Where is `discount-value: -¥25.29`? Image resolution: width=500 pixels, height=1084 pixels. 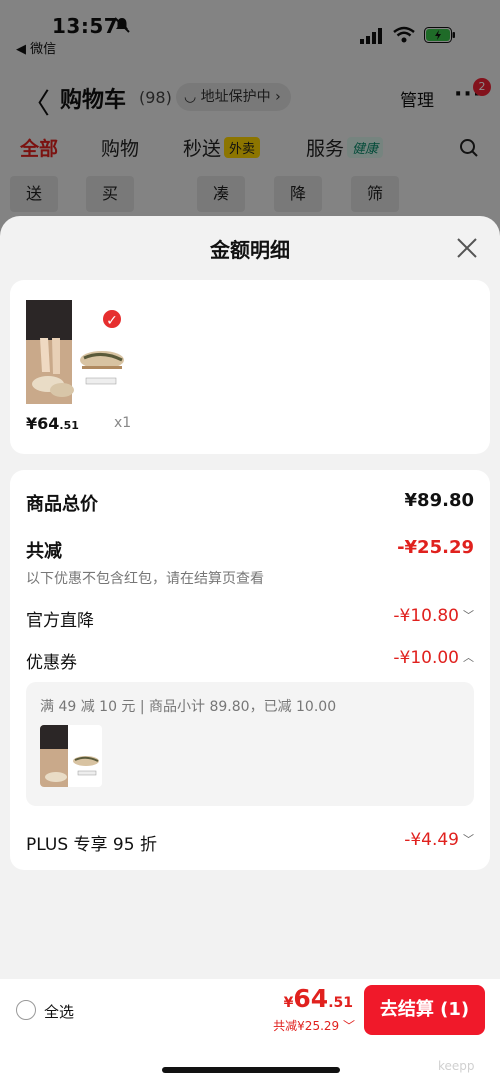 discount-value: -¥25.29 is located at coordinates (435, 547).